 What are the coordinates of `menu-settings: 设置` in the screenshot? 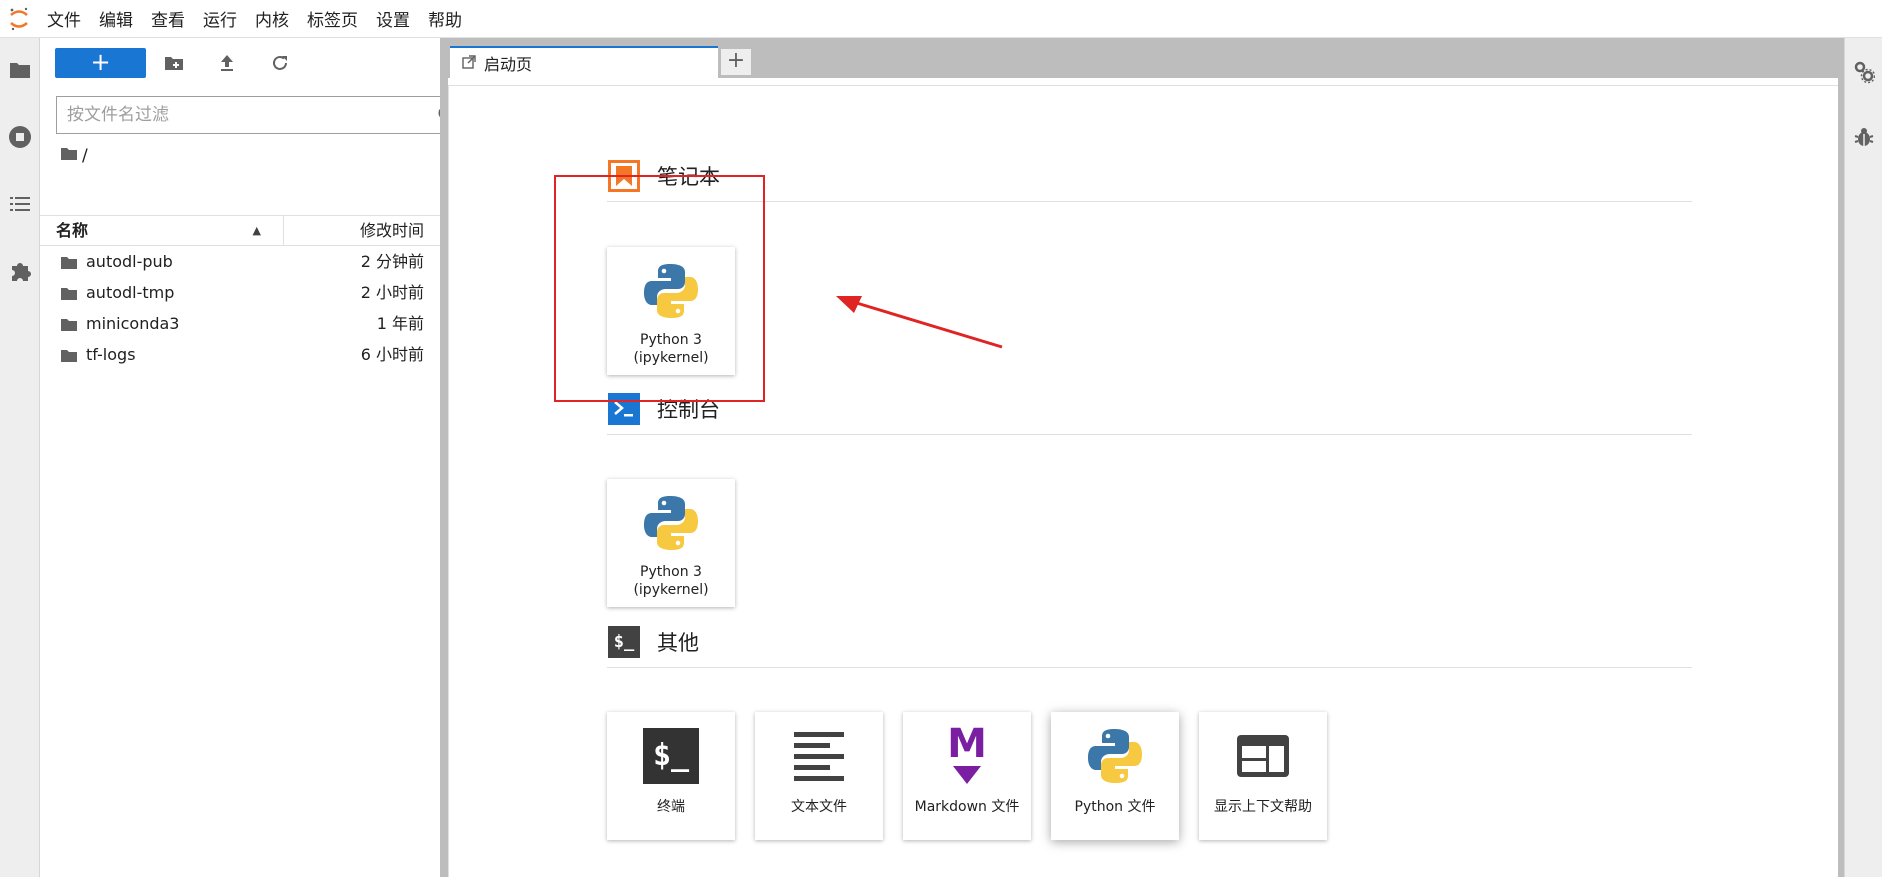 It's located at (393, 19).